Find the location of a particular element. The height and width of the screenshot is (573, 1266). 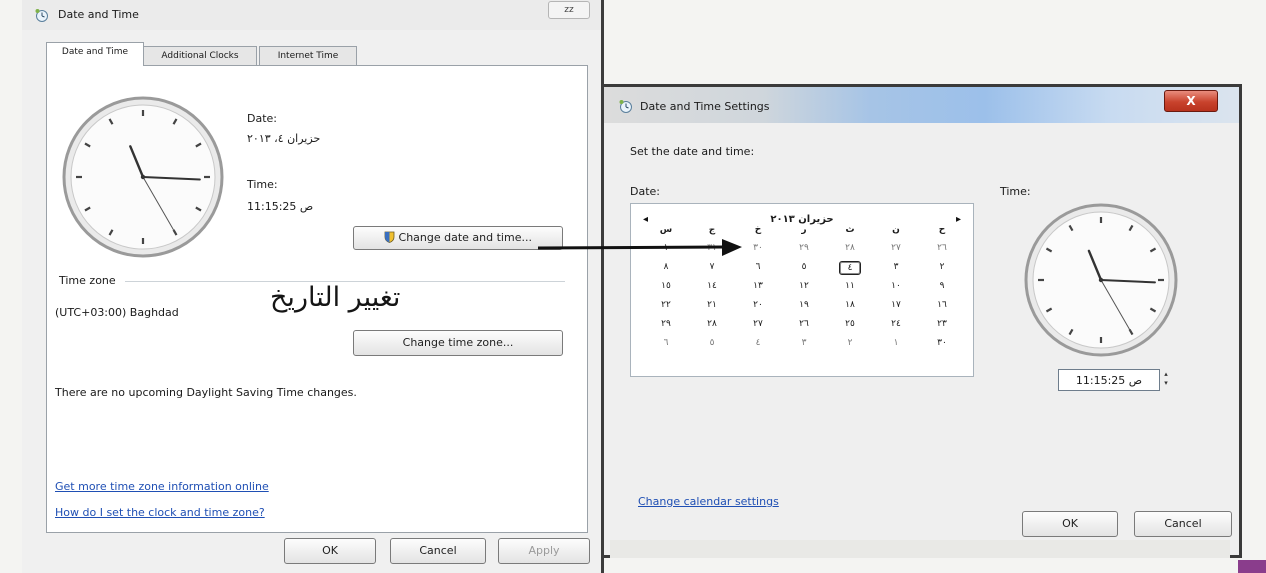

settings-time-label: Time: is located at coordinates (1015, 191).